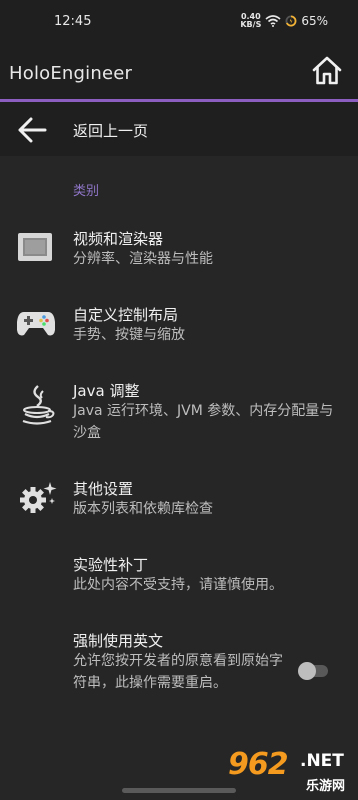  Describe the element at coordinates (258, 764) in the screenshot. I see `watermark-number: 962` at that location.